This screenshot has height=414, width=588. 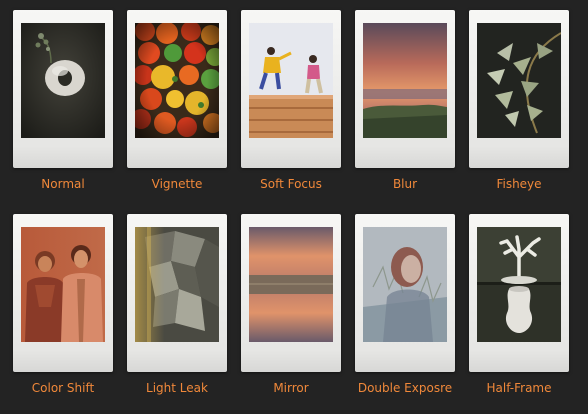 I want to click on filter-thumbnail-vignette, so click(x=177, y=80).